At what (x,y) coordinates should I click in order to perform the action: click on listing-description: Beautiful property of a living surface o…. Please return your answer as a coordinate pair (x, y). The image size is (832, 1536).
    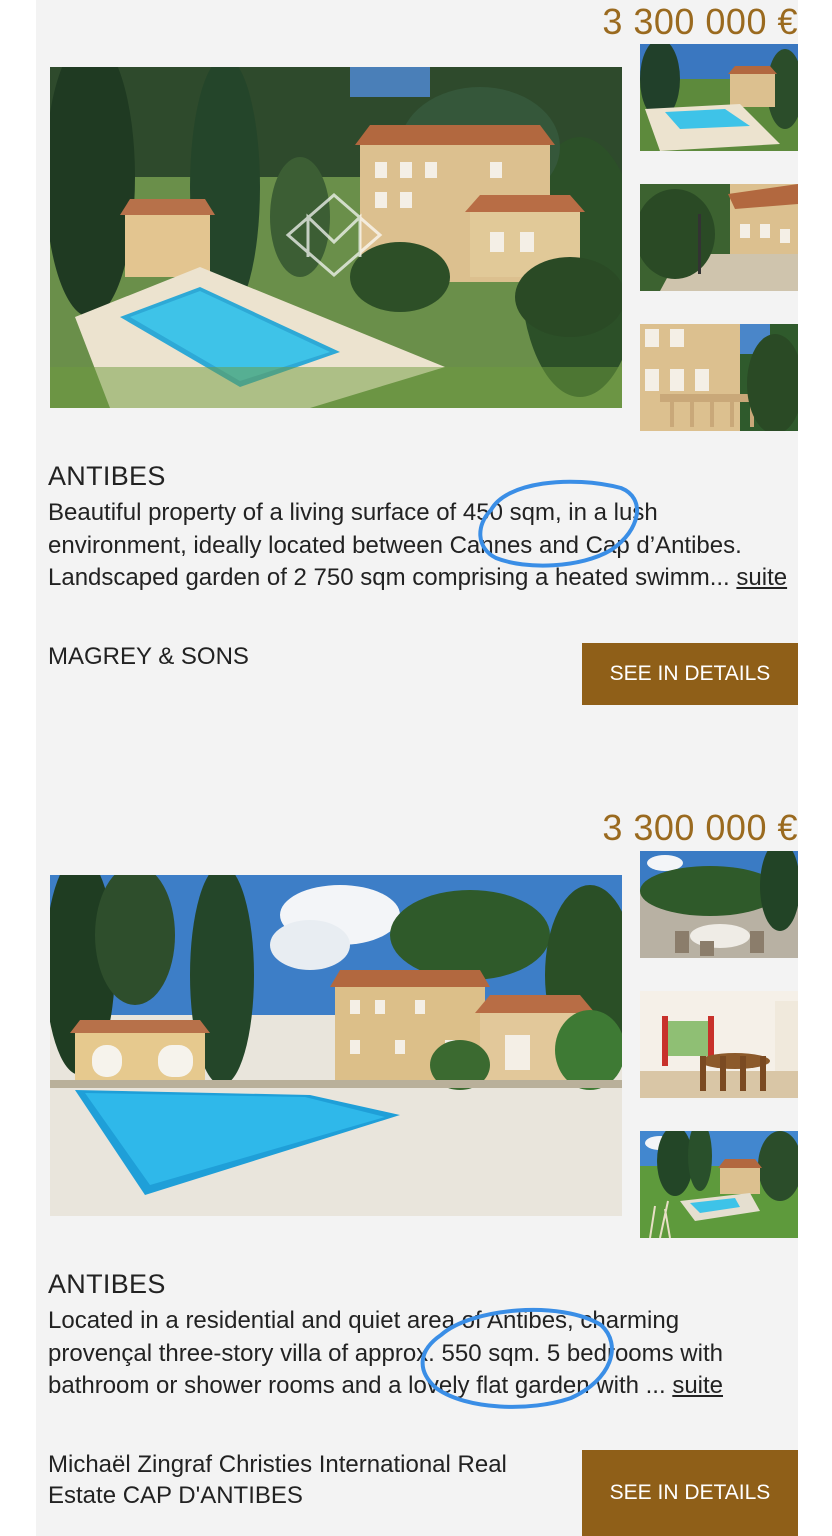
    Looking at the image, I should click on (418, 546).